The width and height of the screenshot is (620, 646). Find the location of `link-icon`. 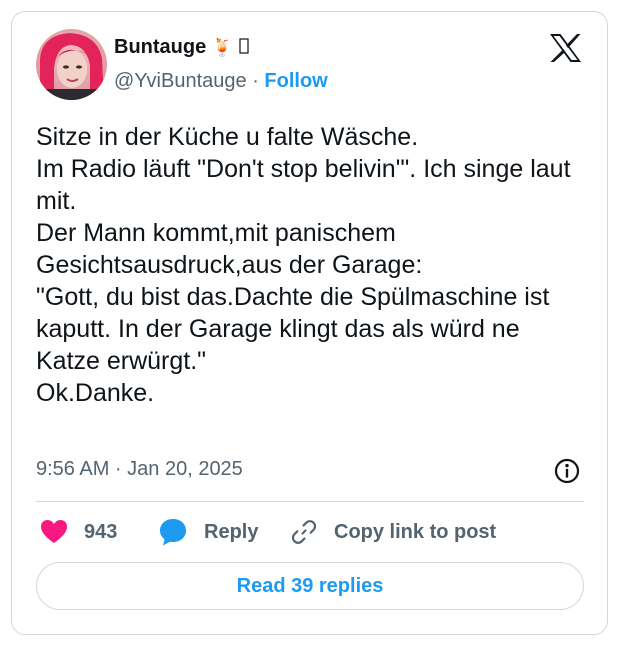

link-icon is located at coordinates (304, 532).